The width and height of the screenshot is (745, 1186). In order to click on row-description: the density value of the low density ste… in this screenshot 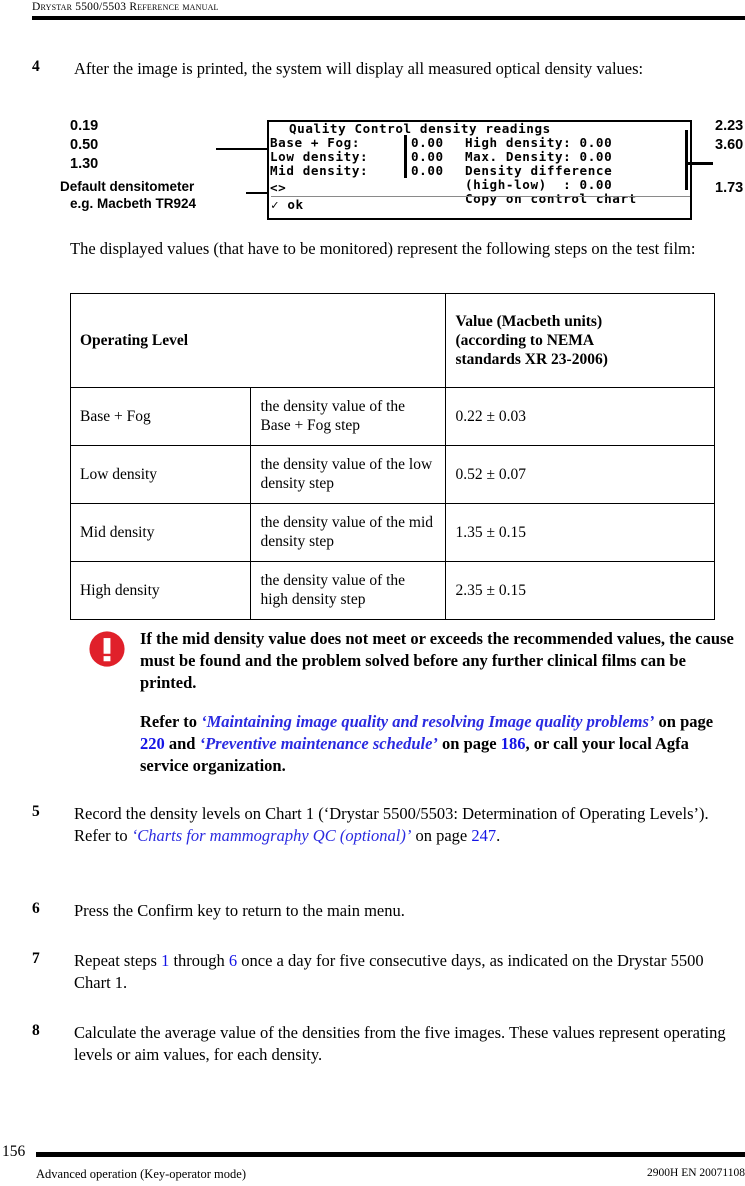, I will do `click(348, 474)`.